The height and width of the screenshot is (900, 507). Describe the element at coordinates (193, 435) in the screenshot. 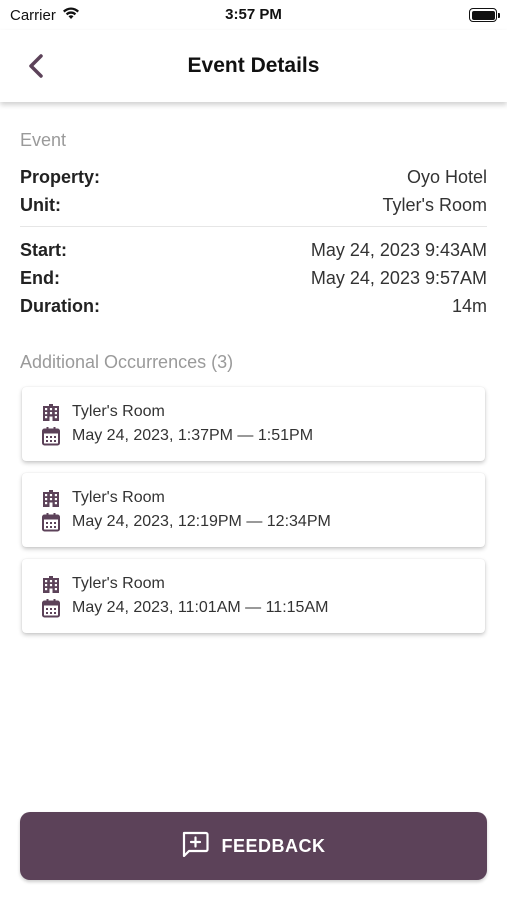

I see `occurrence-time: May 24, 2023, 1:37PM — 1:51PM` at that location.